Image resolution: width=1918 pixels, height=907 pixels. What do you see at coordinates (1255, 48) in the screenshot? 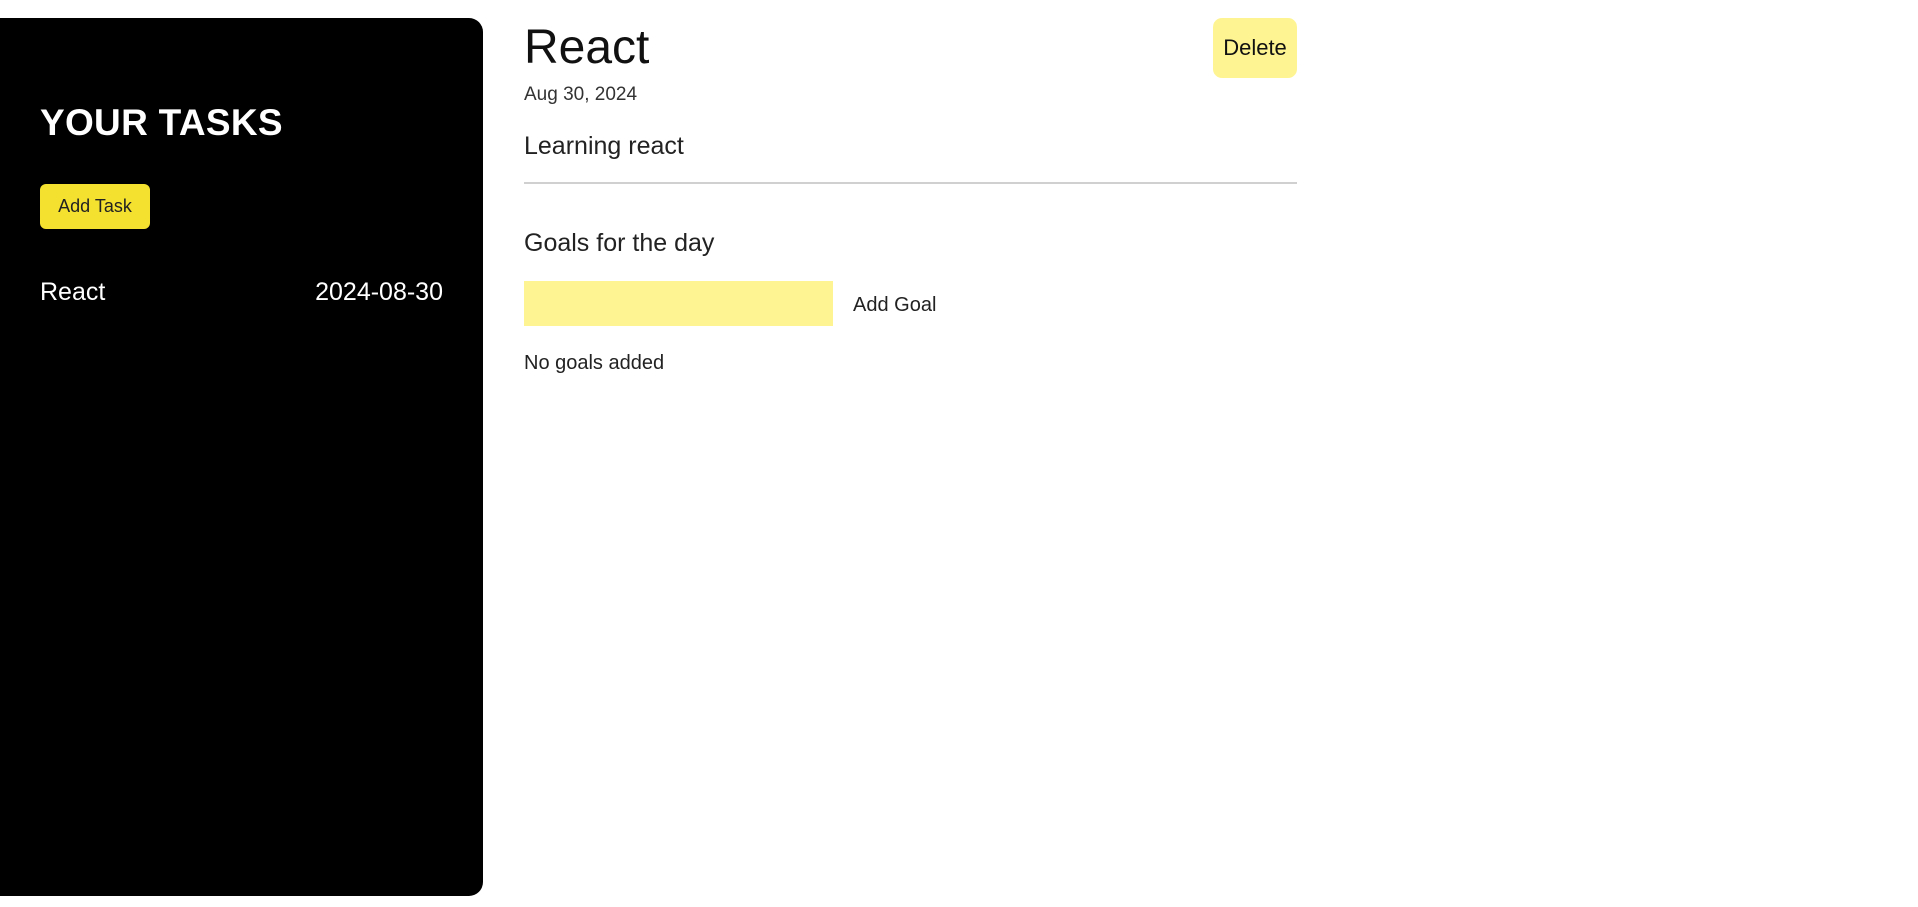
I see `delete-button: Delete` at bounding box center [1255, 48].